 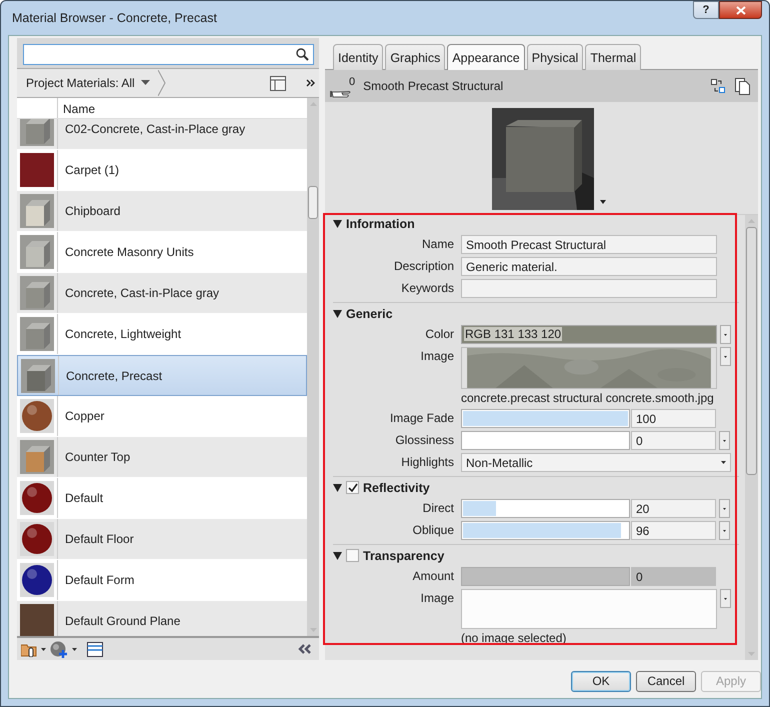 I want to click on field-label: Description, so click(x=423, y=265).